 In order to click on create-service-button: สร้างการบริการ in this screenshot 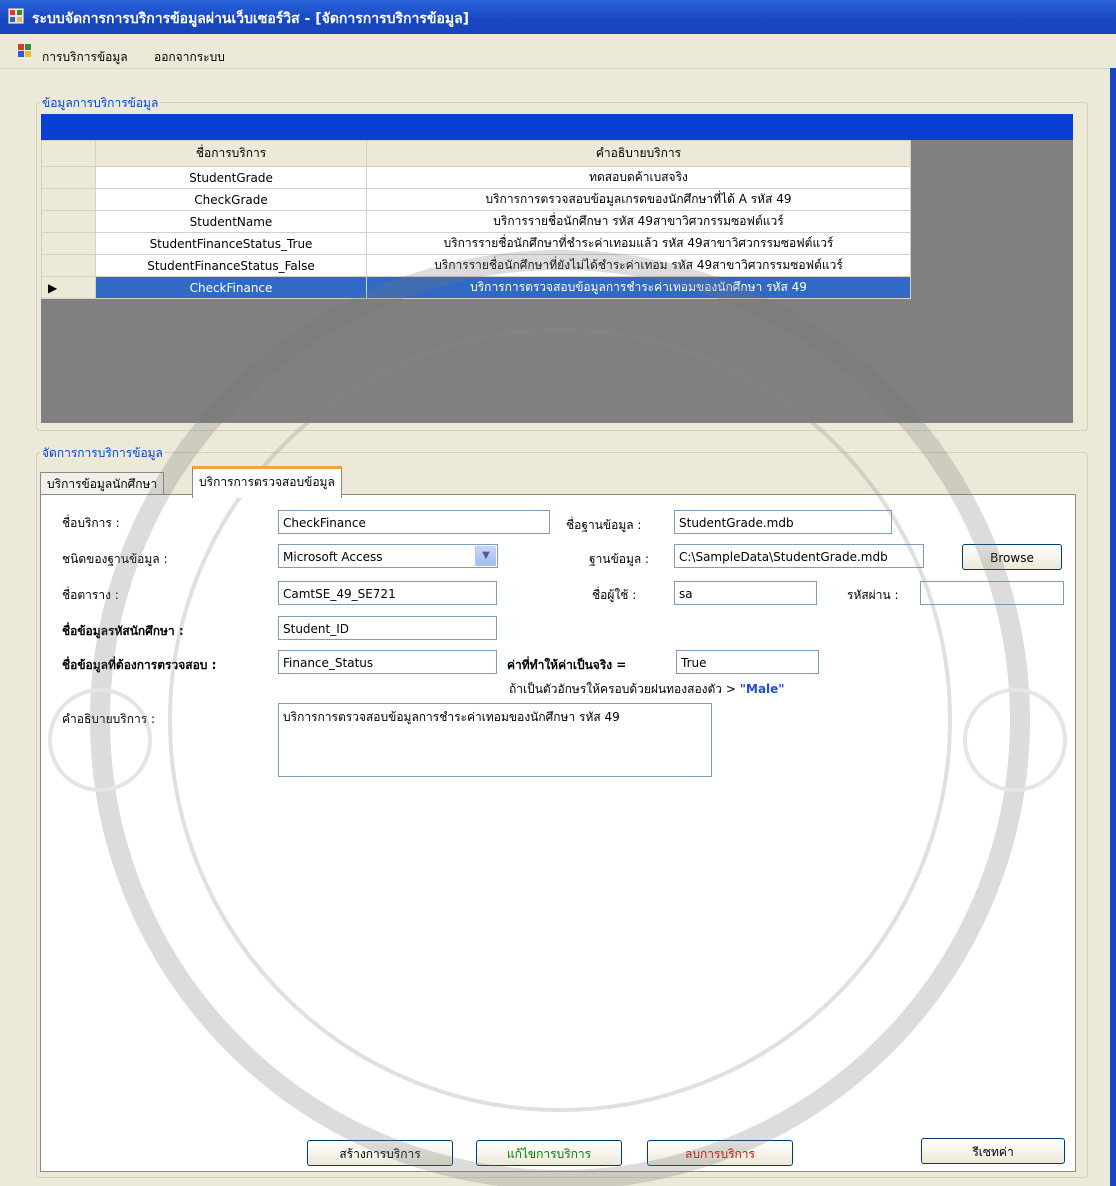, I will do `click(380, 1153)`.